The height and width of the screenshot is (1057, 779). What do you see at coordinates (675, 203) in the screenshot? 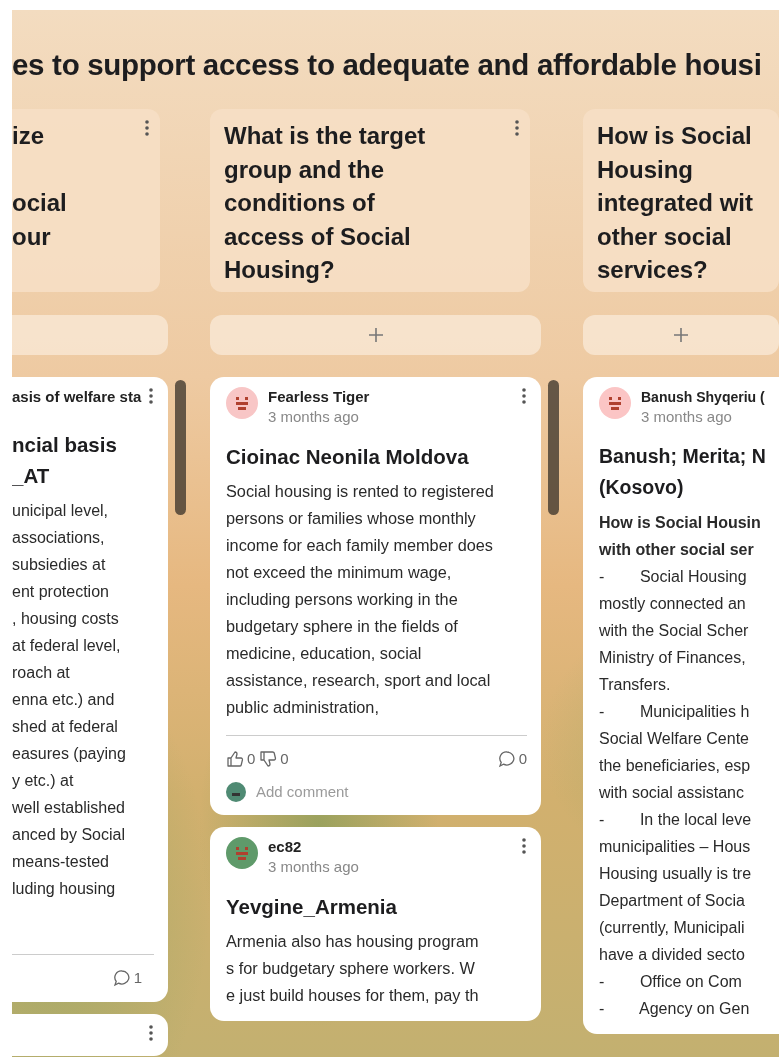
I see `column-title: How is Social Housing integrated wit other social services?` at bounding box center [675, 203].